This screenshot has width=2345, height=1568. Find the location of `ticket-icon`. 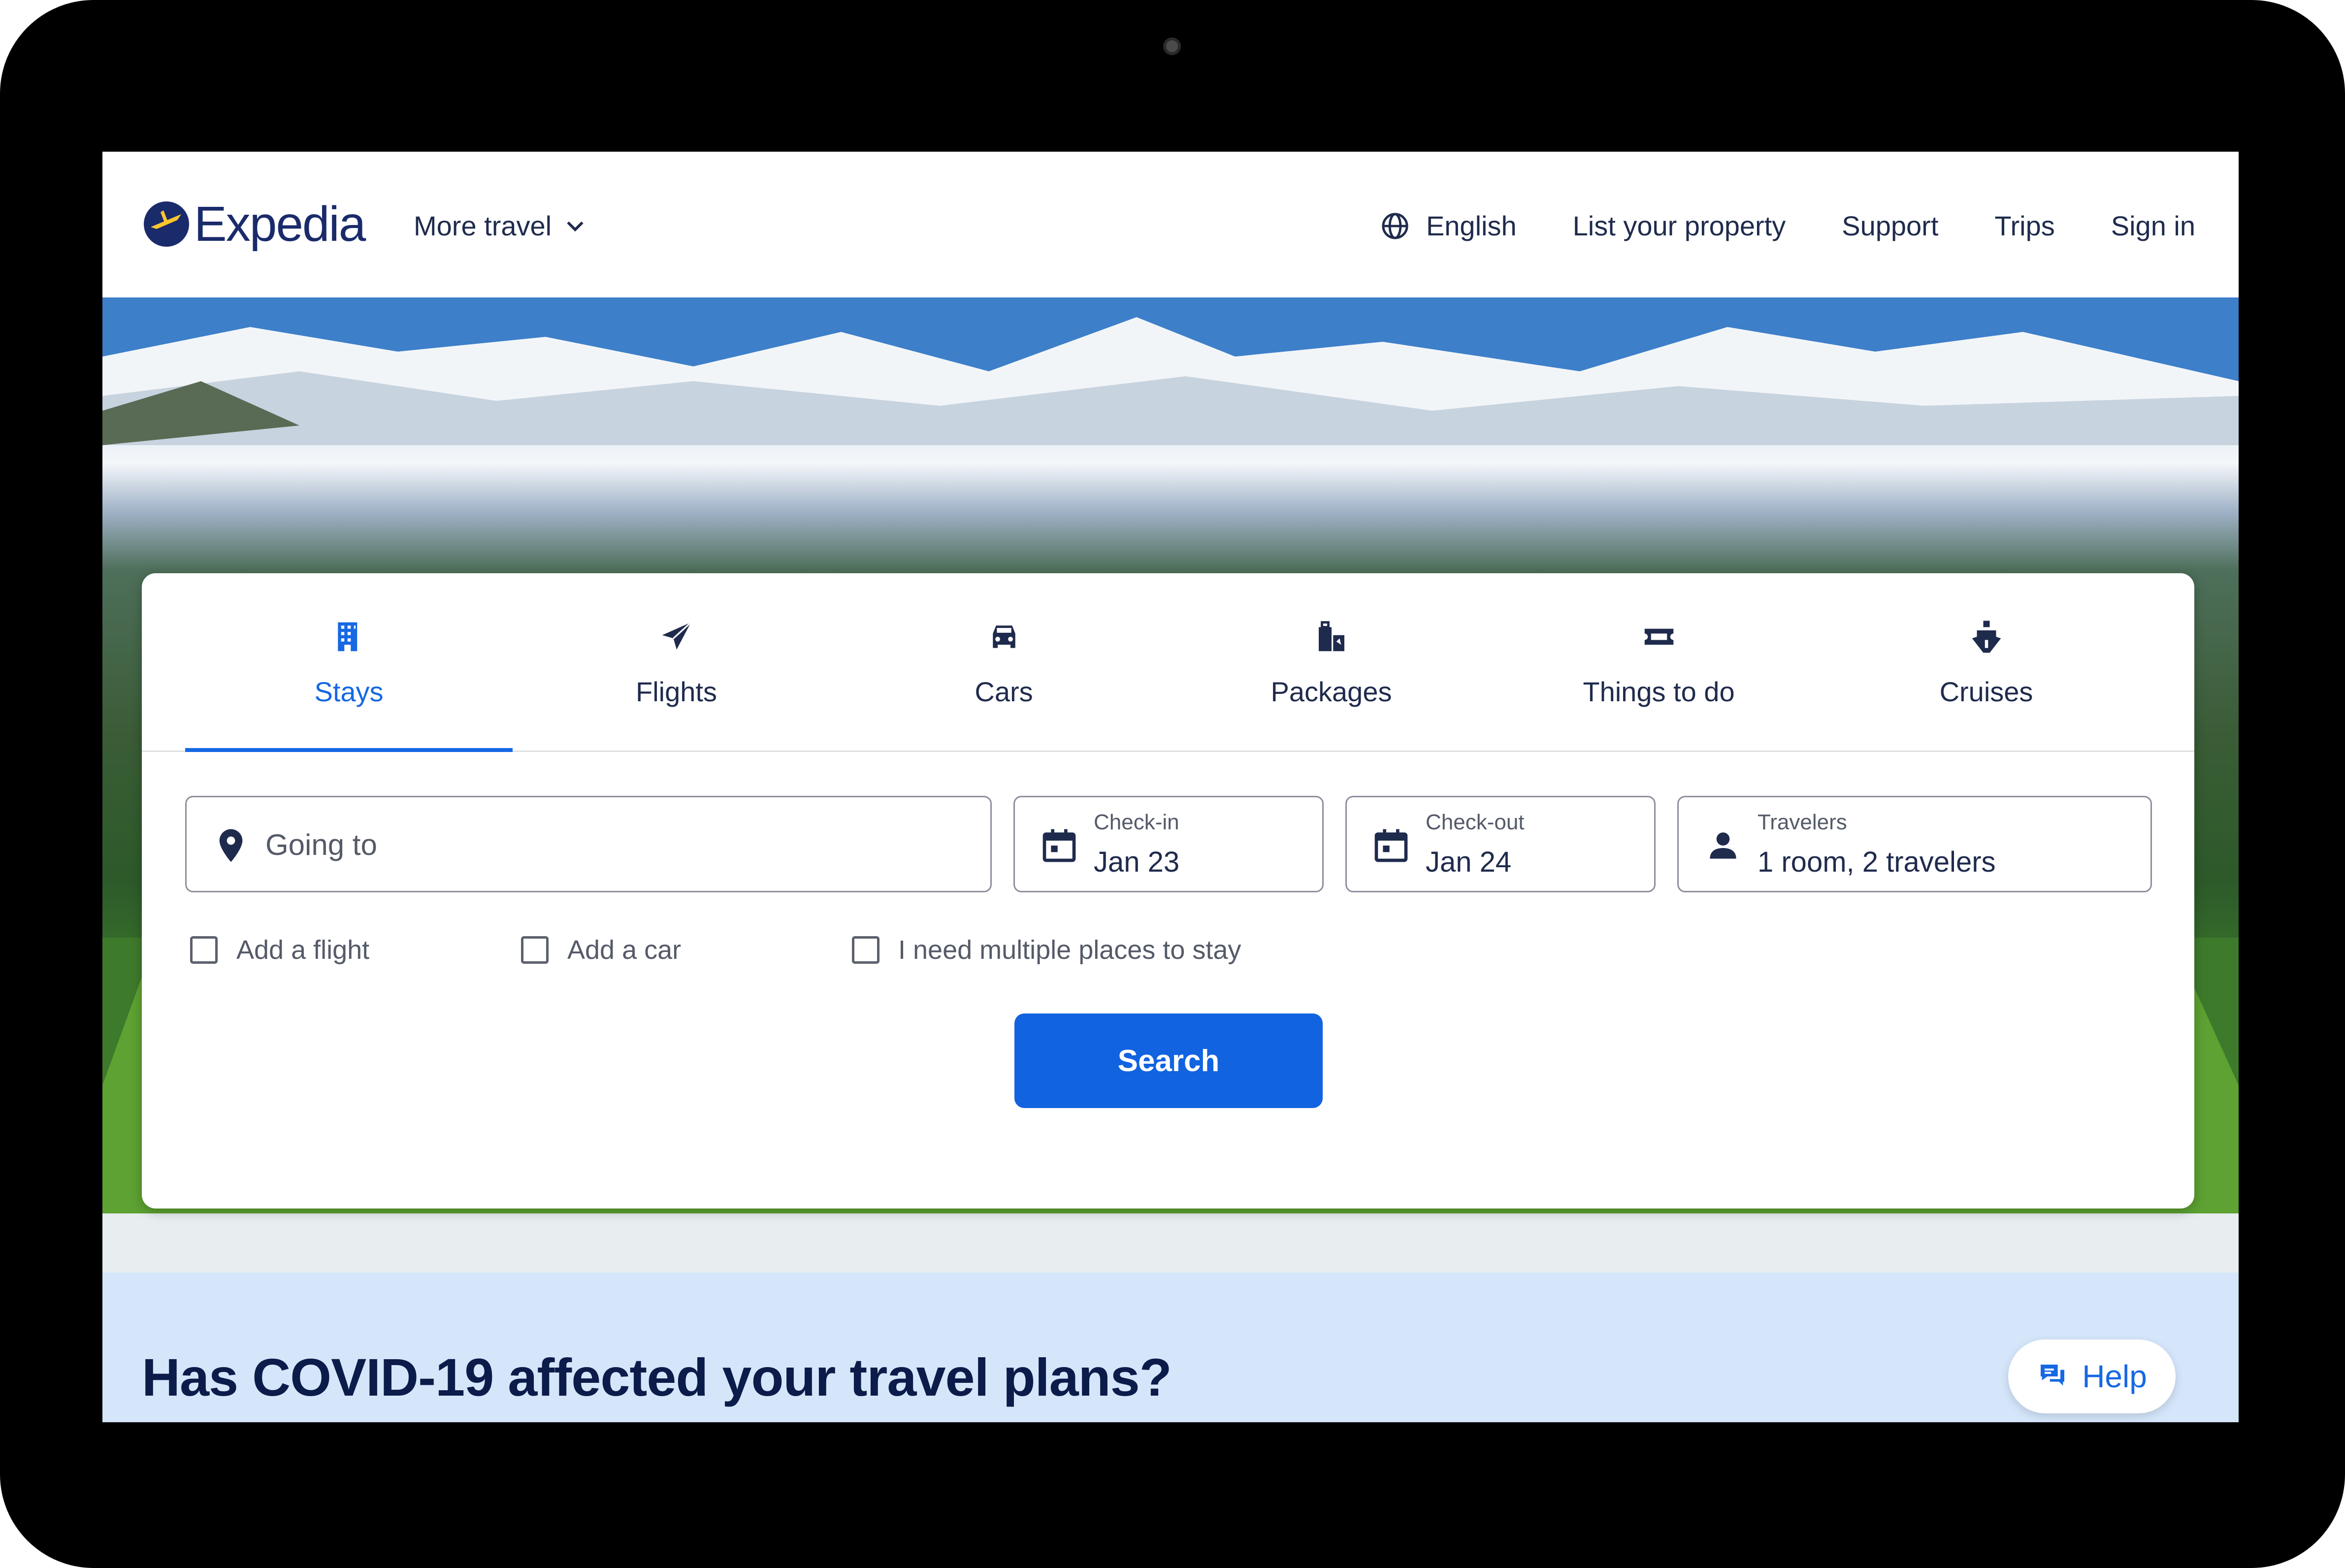

ticket-icon is located at coordinates (1658, 637).